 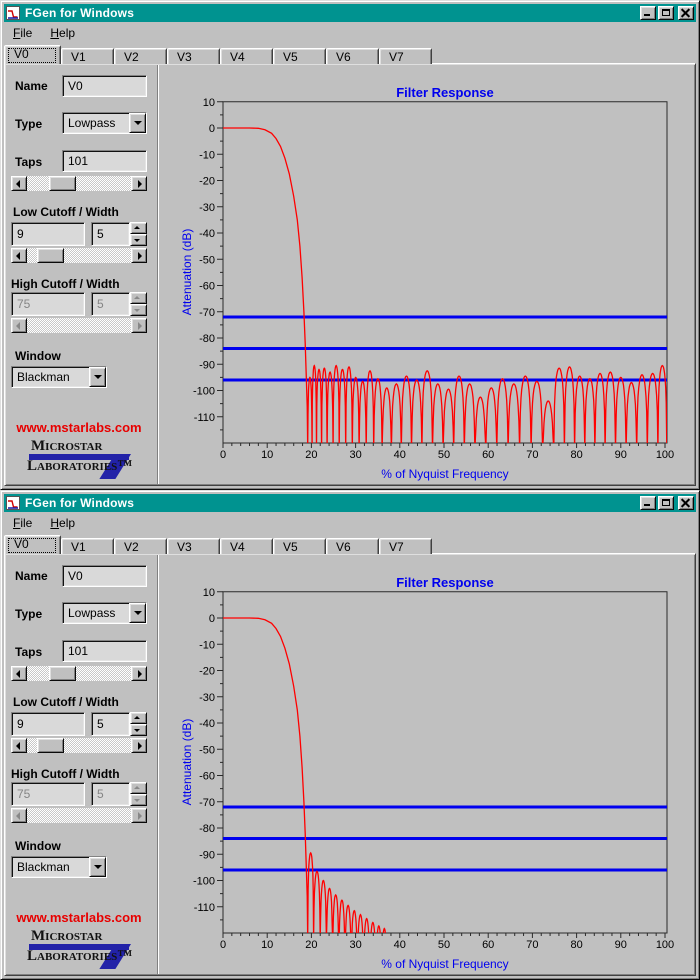 I want to click on type-label: Type, so click(x=29, y=124).